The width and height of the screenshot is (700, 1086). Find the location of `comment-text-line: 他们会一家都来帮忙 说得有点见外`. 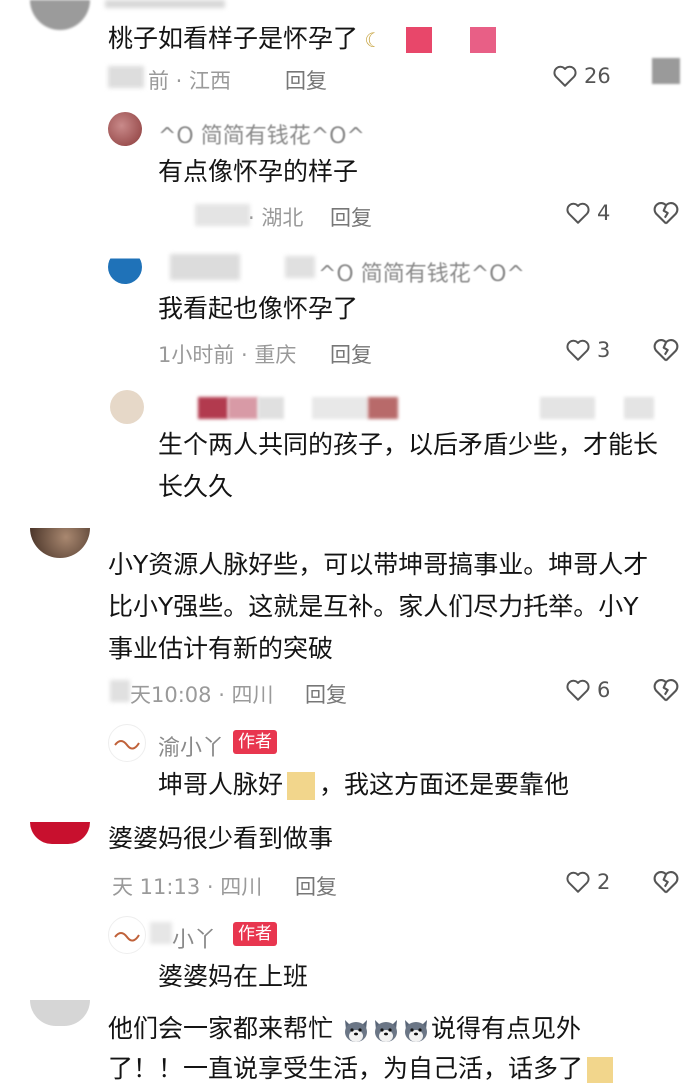

comment-text-line: 他们会一家都来帮忙 说得有点见外 is located at coordinates (344, 1029).